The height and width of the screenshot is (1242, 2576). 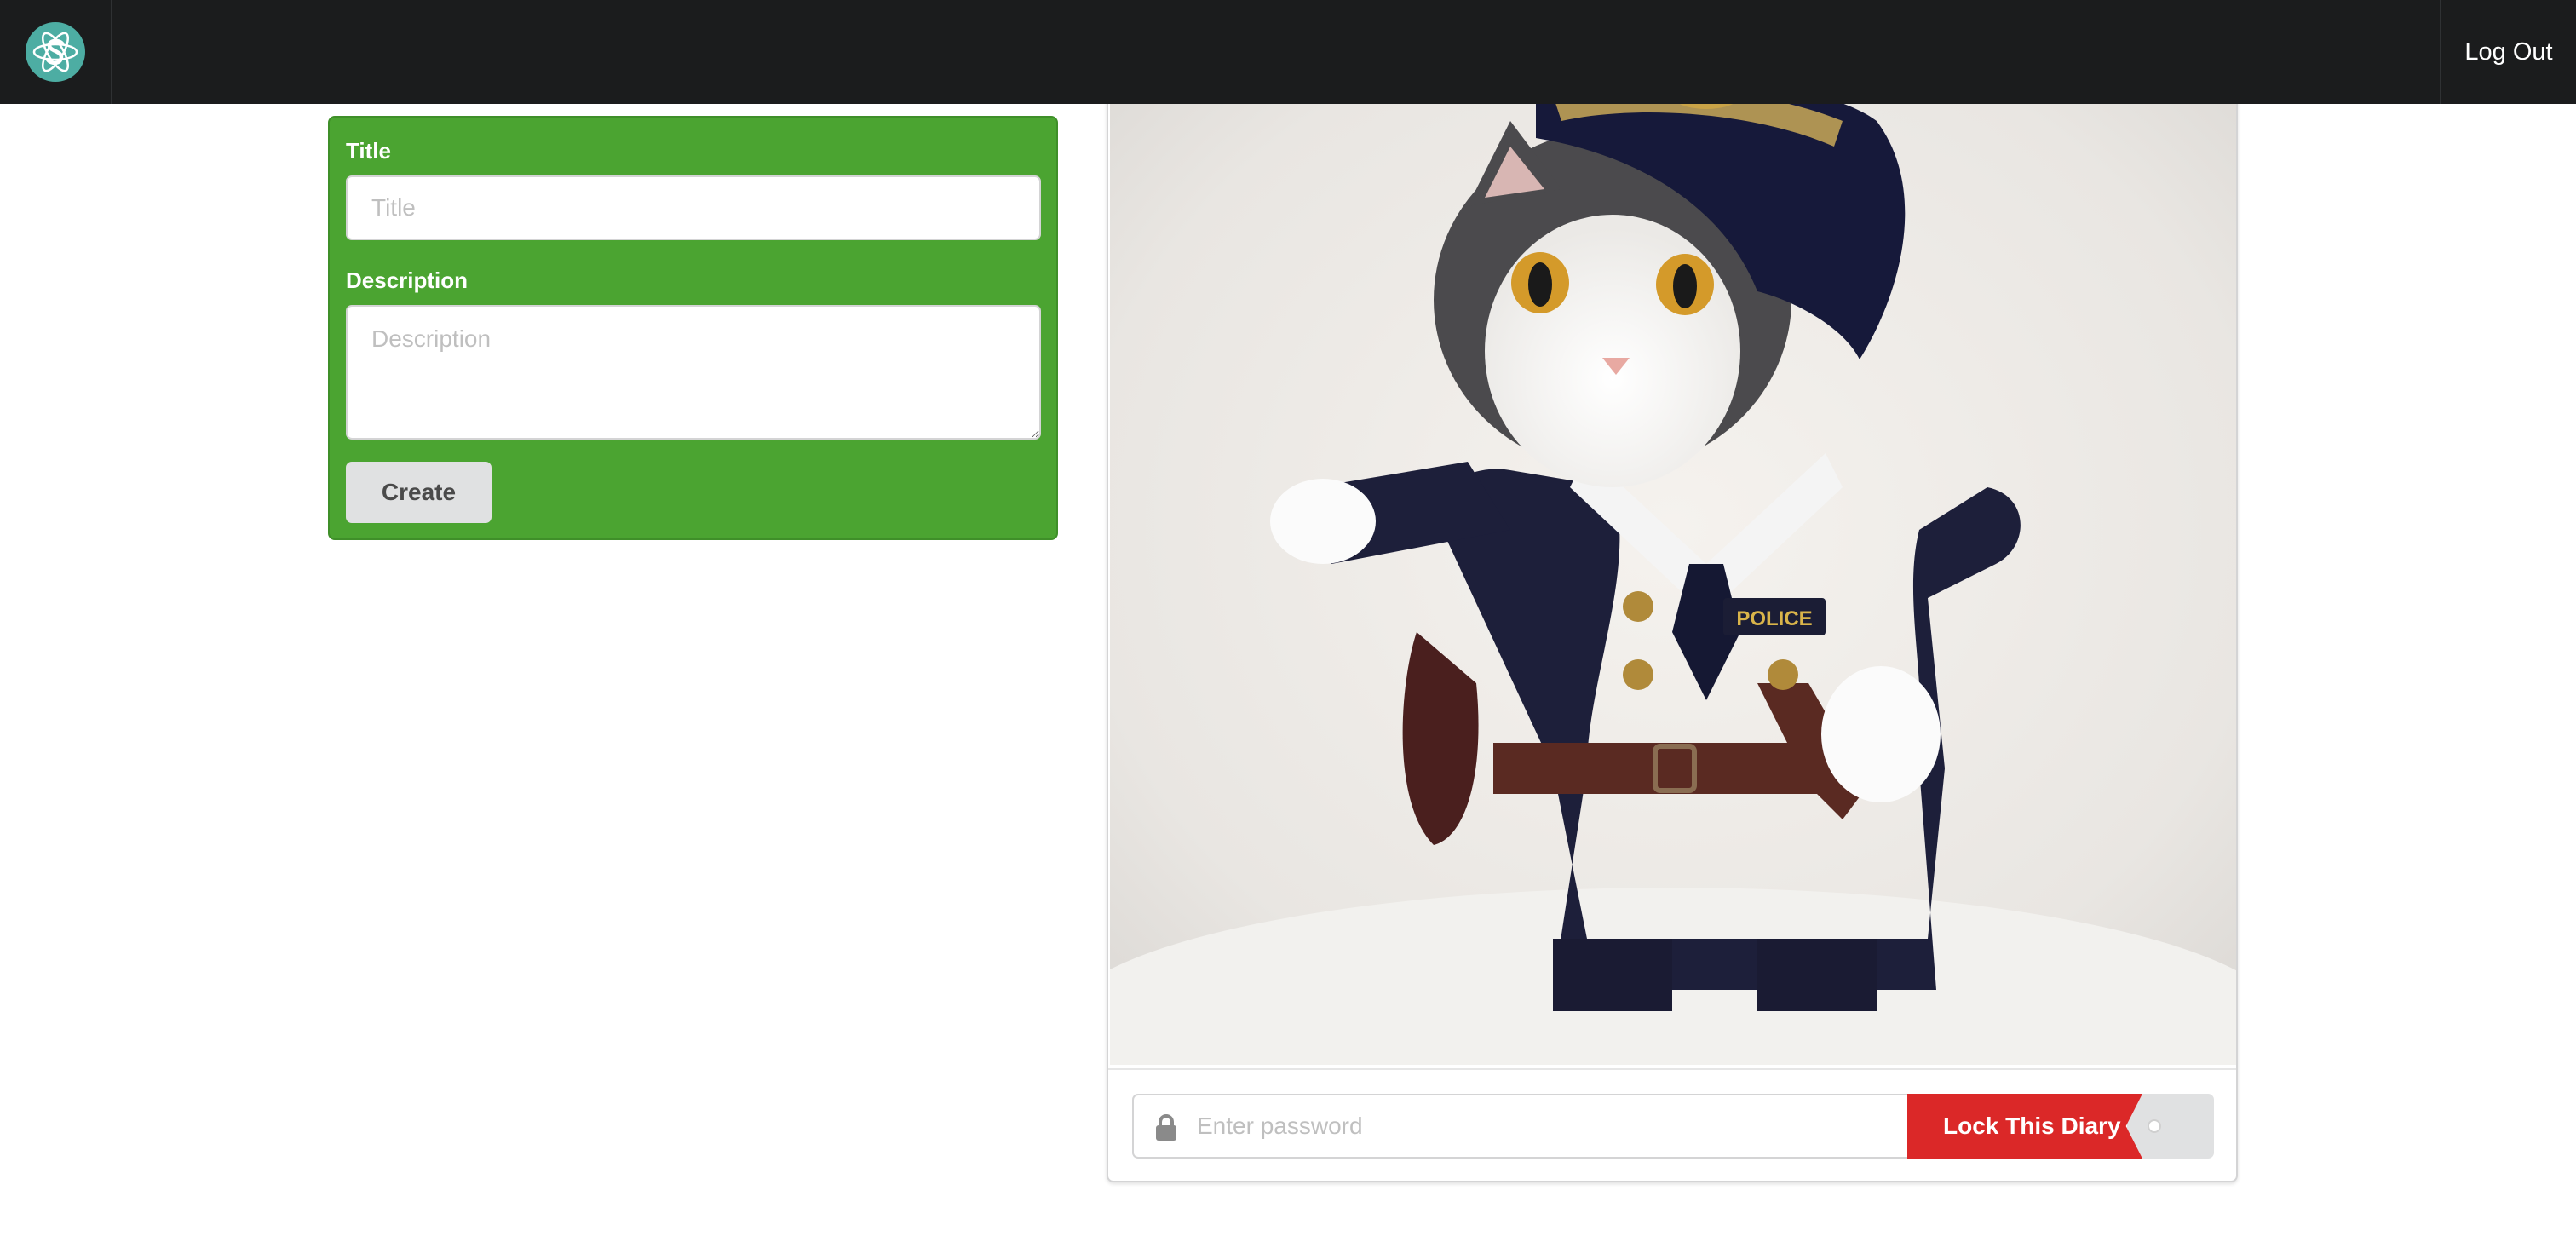 I want to click on lock-toggle-knob, so click(x=2155, y=1126).